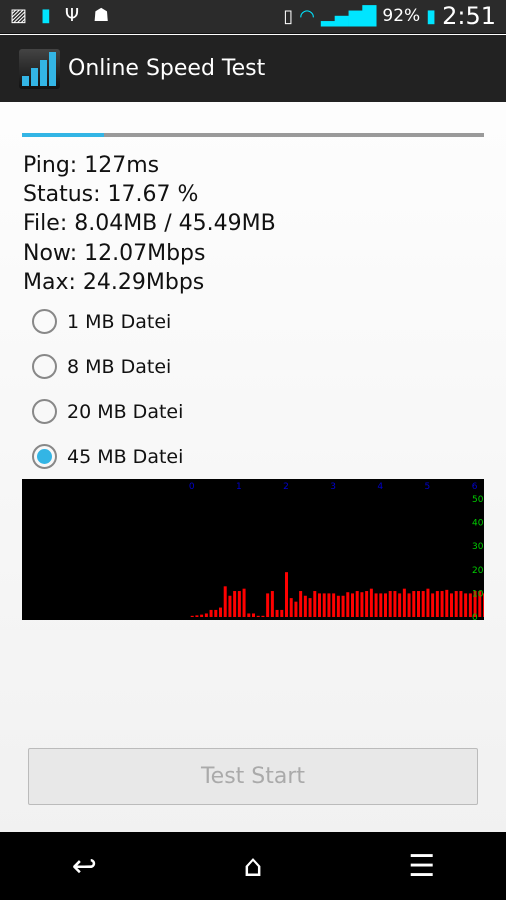 The height and width of the screenshot is (900, 506). I want to click on max-speed-text: Max: 24.29Mbps, so click(114, 282).